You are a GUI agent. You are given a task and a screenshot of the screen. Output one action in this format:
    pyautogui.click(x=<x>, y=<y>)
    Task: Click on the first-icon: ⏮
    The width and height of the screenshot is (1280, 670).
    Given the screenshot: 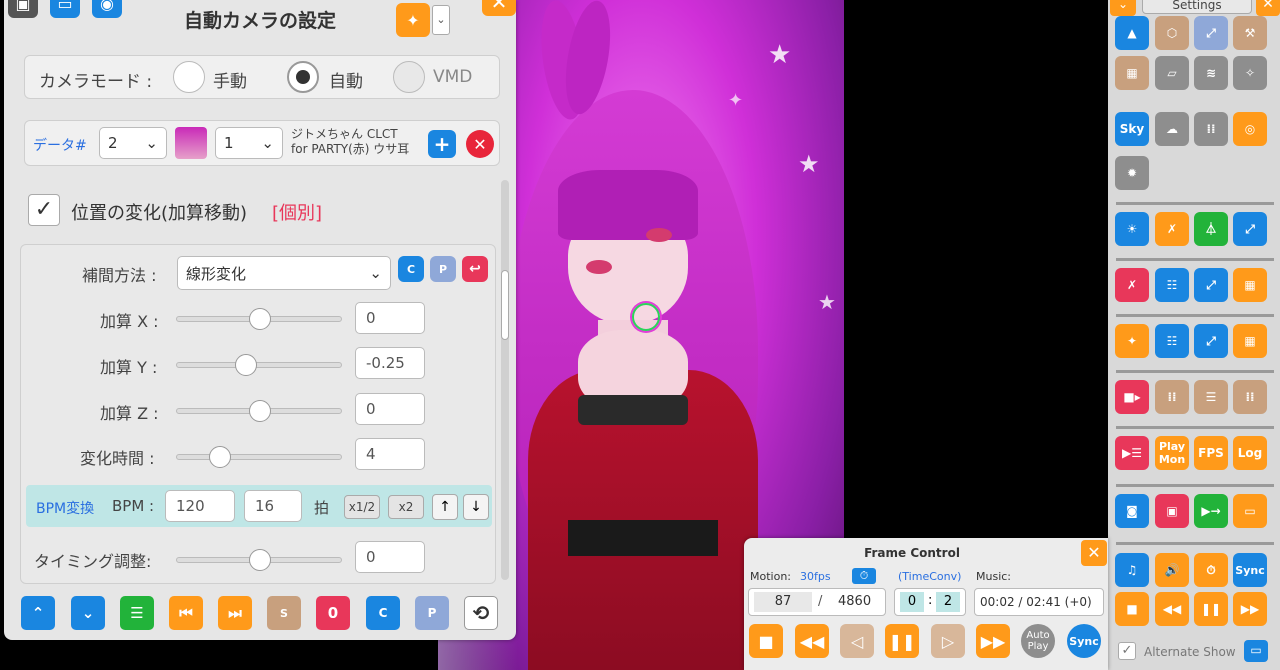 What is the action you would take?
    pyautogui.click(x=186, y=613)
    